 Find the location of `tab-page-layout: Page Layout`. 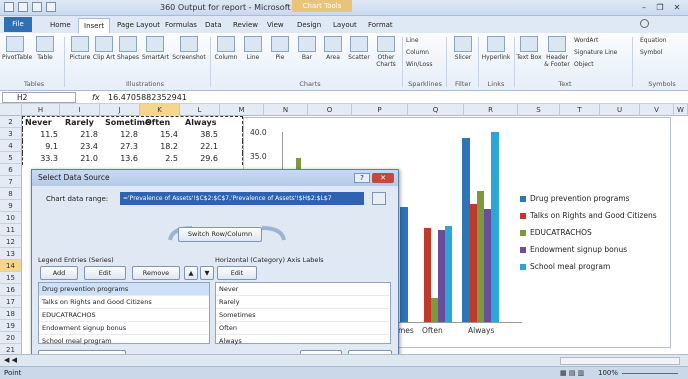

tab-page-layout: Page Layout is located at coordinates (138, 25).